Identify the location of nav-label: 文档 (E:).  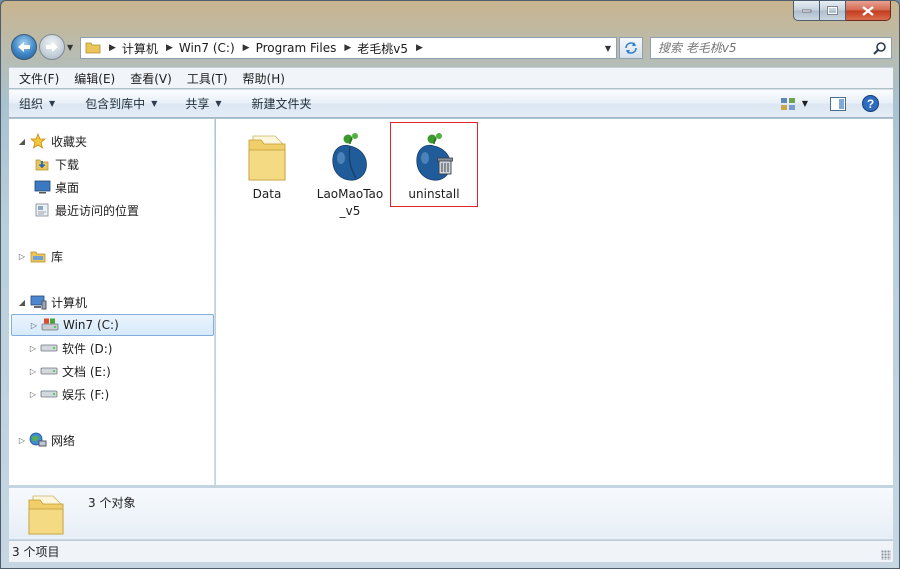
(86, 371).